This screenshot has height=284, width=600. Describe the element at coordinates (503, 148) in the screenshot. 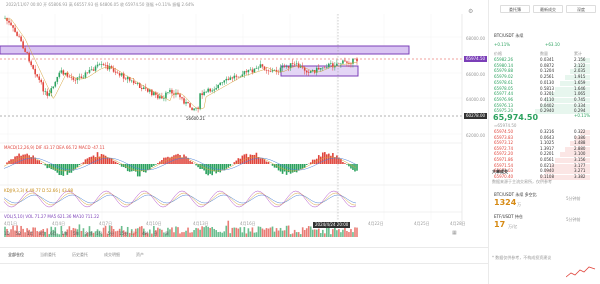

I see `bid-price: 65972.74` at that location.